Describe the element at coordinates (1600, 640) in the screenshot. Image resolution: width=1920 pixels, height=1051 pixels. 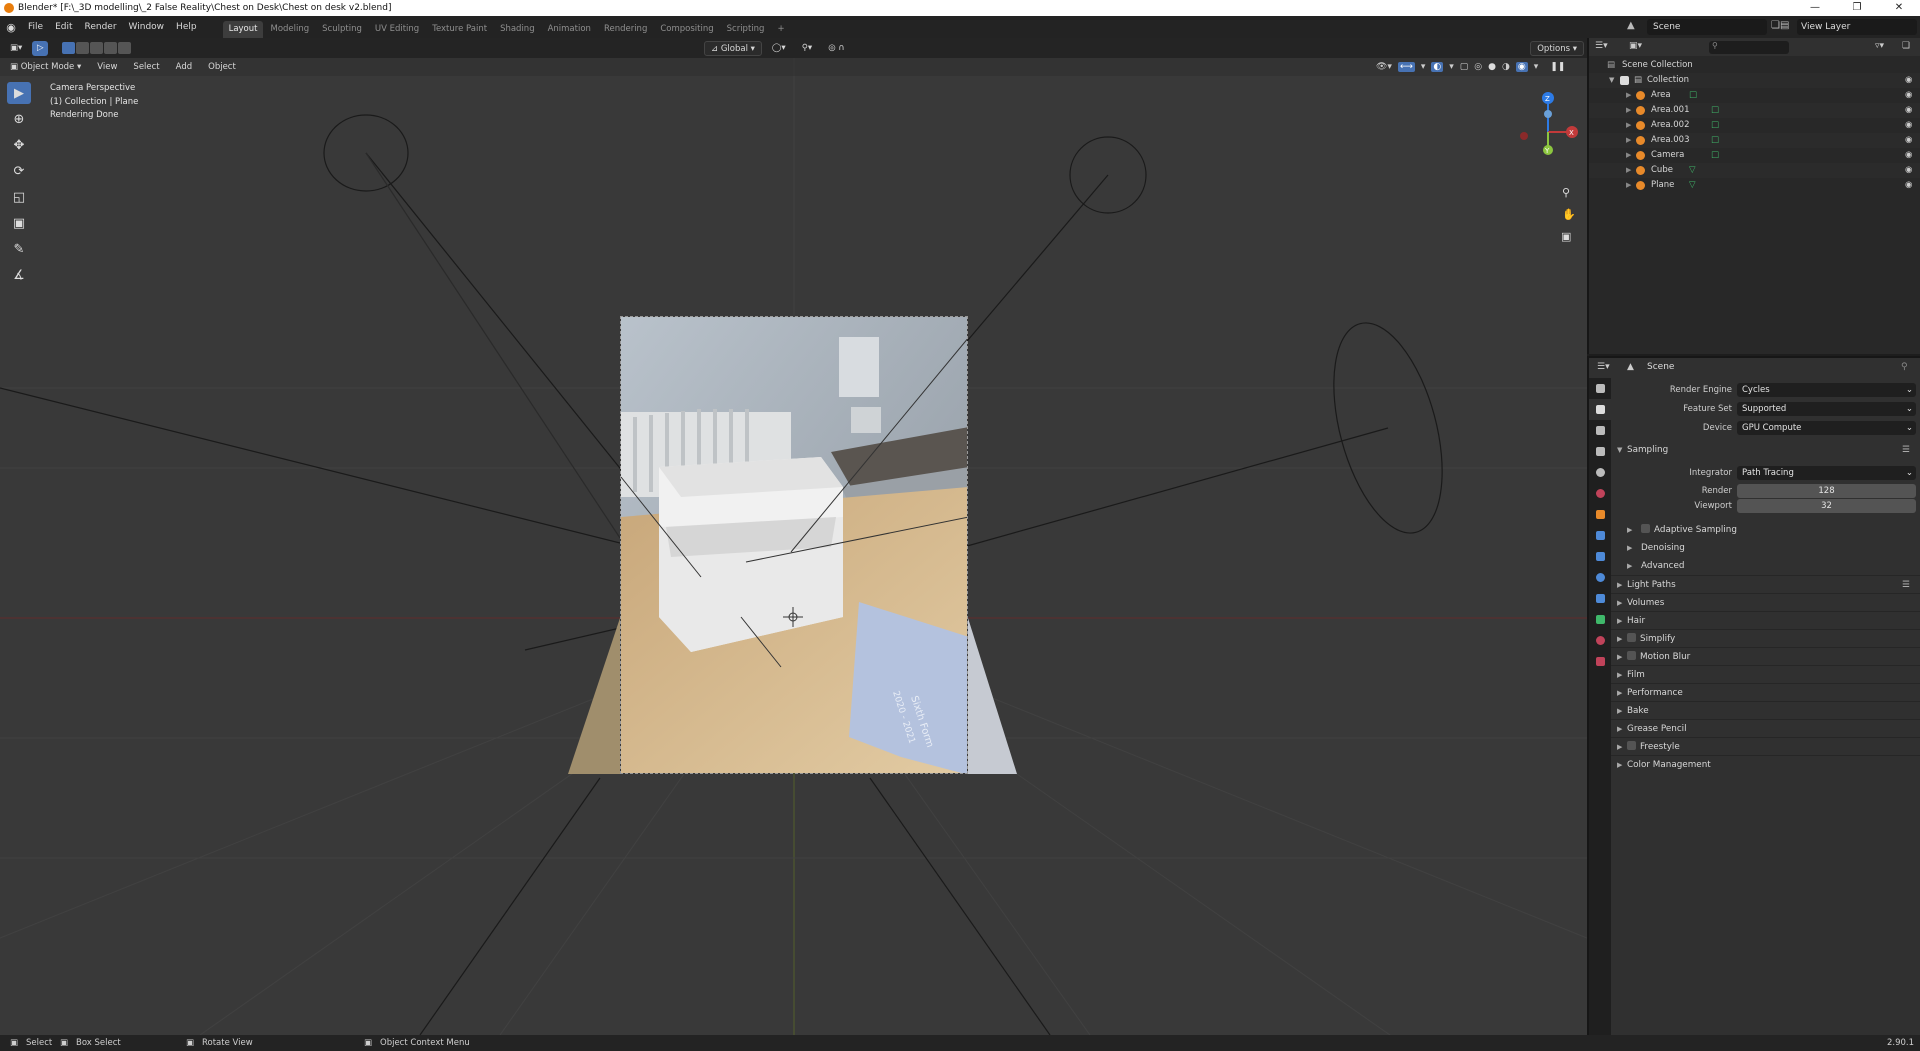
I see `material-tab-icon` at that location.